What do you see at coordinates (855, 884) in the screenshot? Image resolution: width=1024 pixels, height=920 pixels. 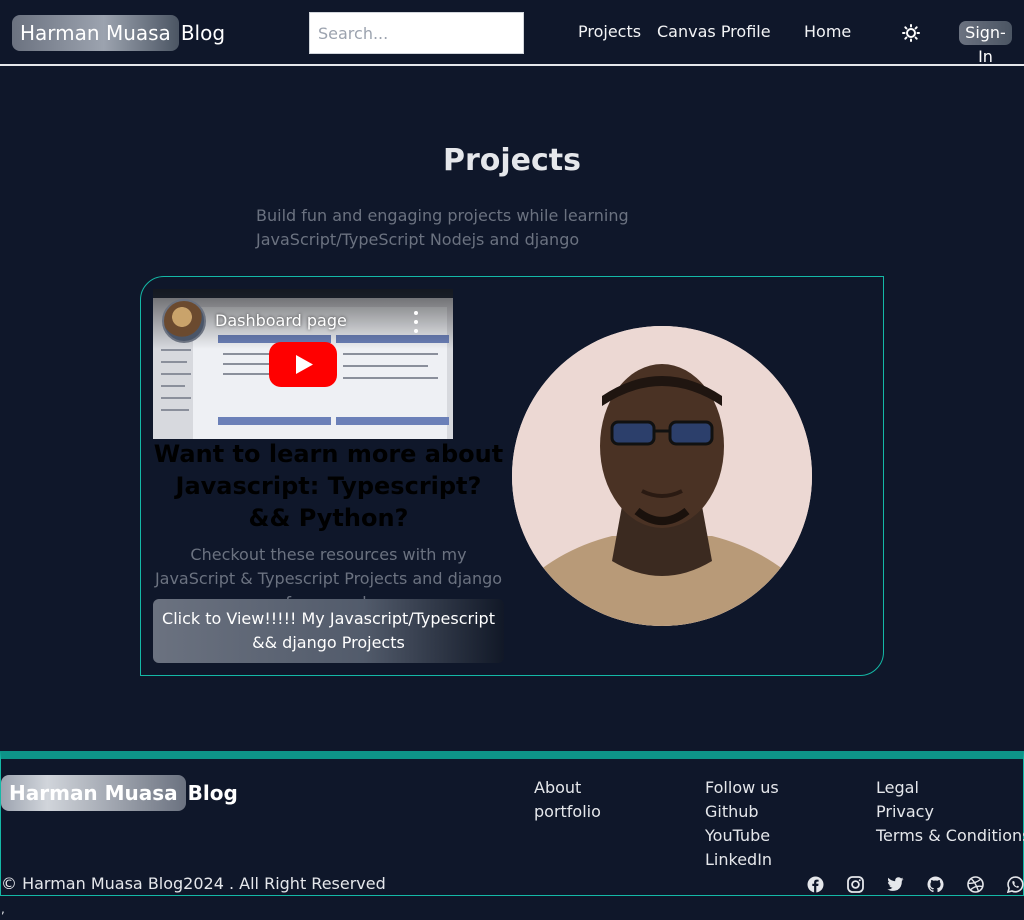 I see `instagram-icon` at bounding box center [855, 884].